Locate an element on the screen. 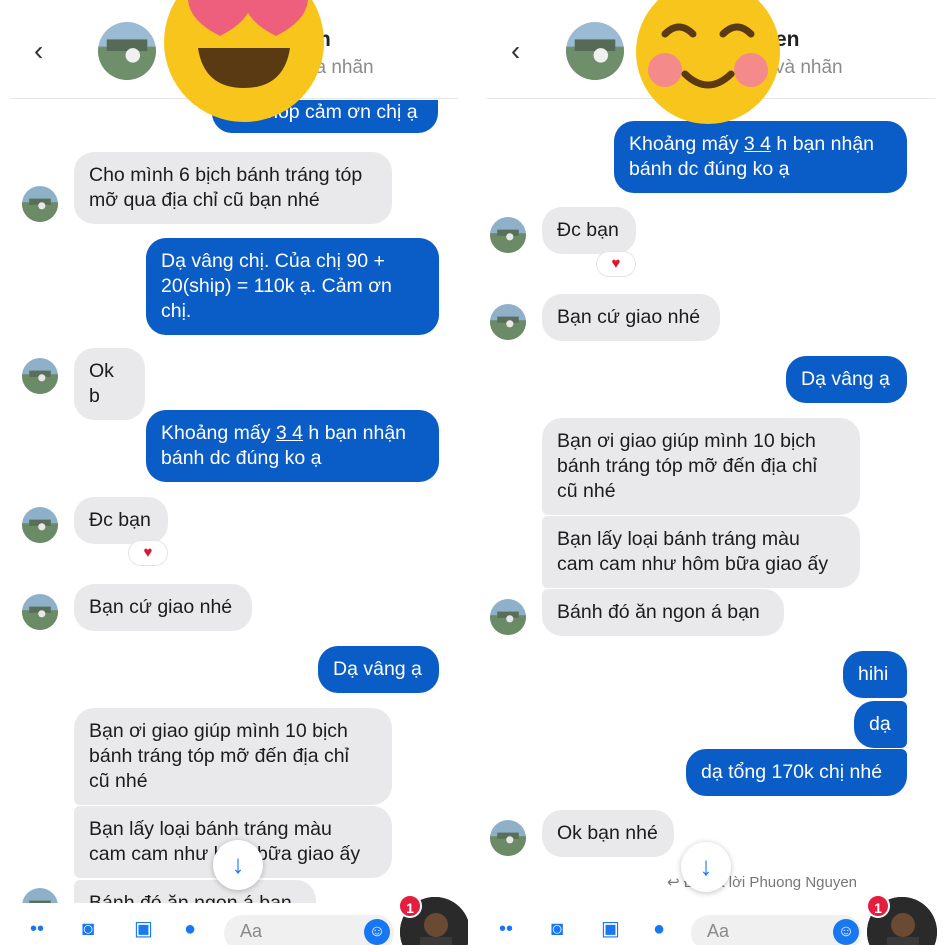 The width and height of the screenshot is (945, 945). conversation-header: ‹ n và nhãn is located at coordinates (234, 61).